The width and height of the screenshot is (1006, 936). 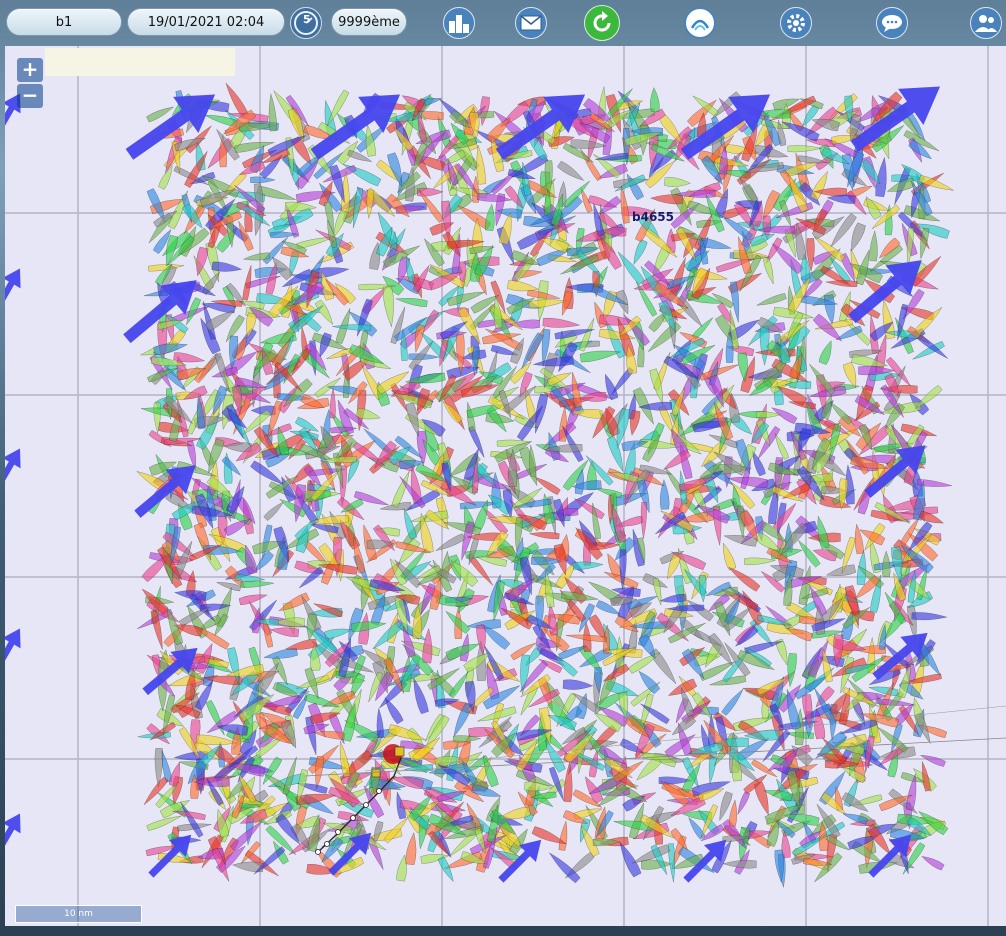 I want to click on datetime-label: 19/01/2021 02:04, so click(x=206, y=22).